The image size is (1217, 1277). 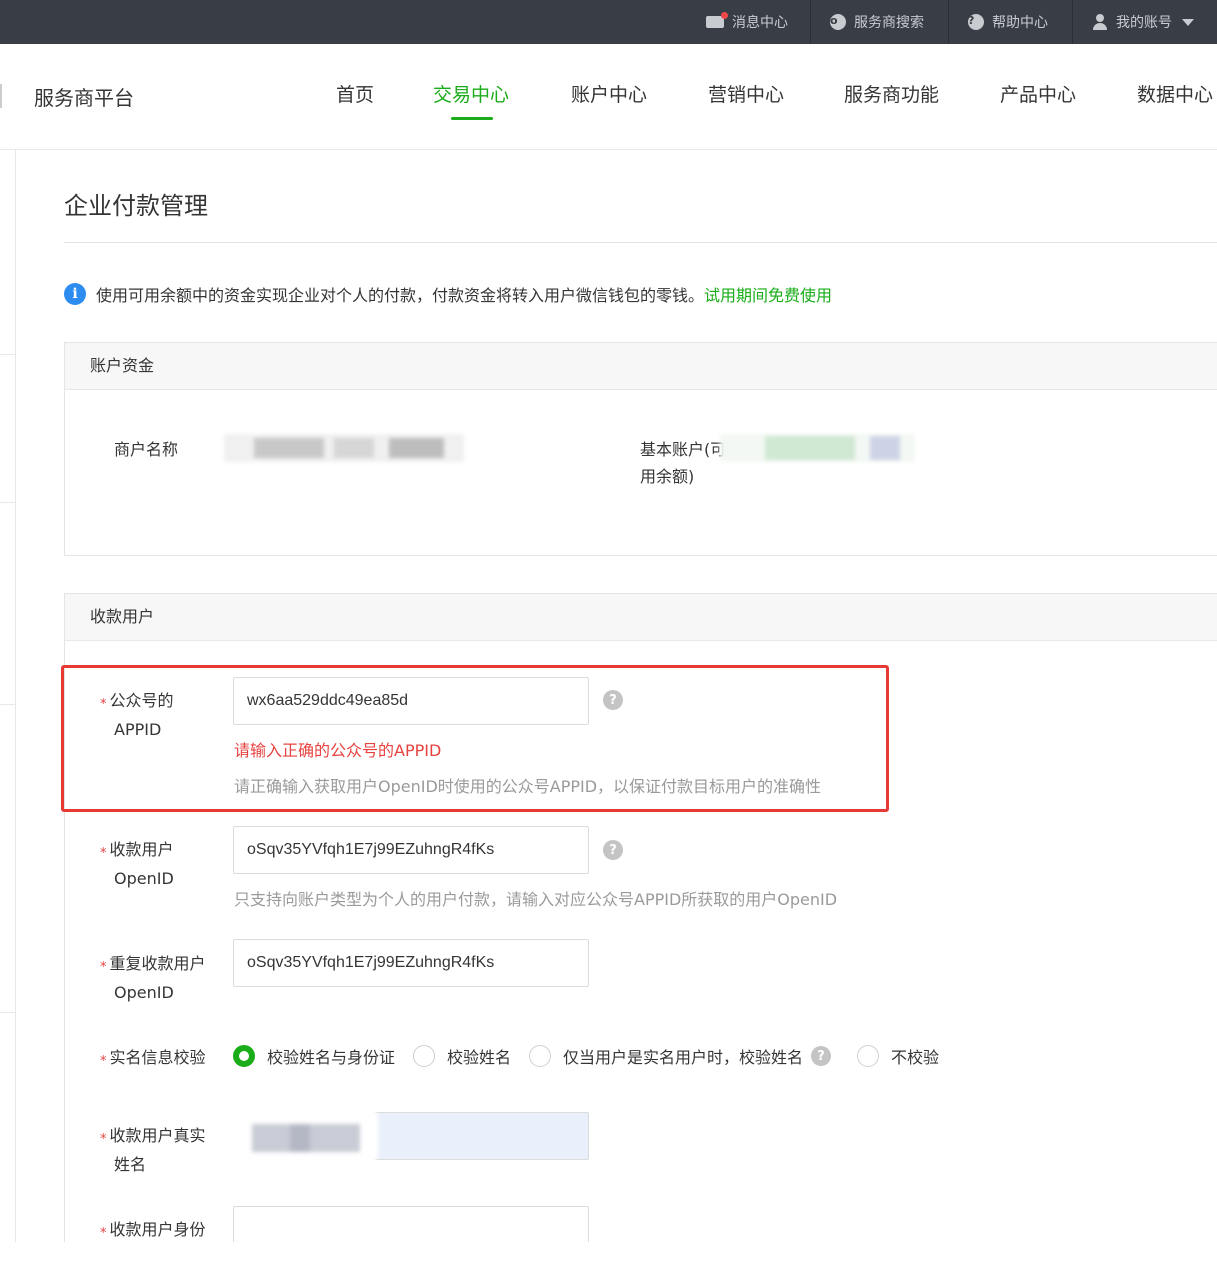 I want to click on mail-icon, so click(x=717, y=20).